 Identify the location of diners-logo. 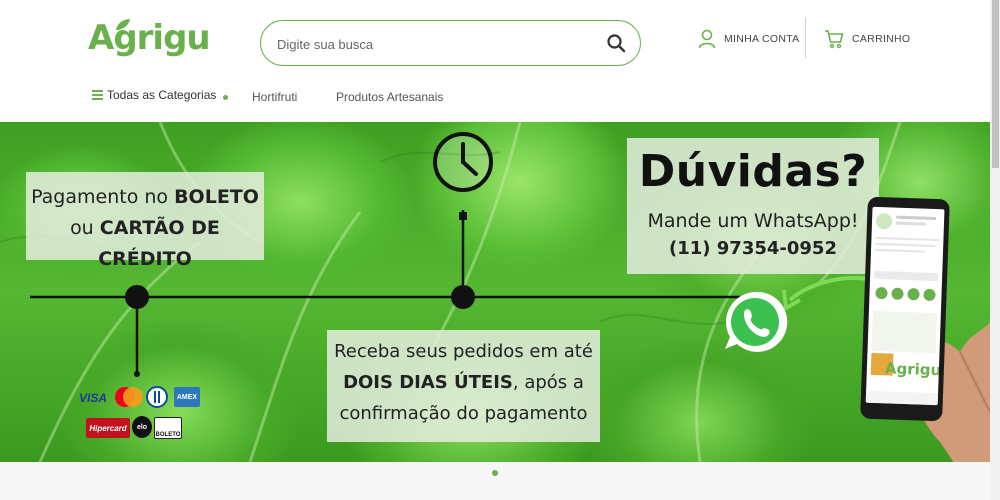
(157, 397).